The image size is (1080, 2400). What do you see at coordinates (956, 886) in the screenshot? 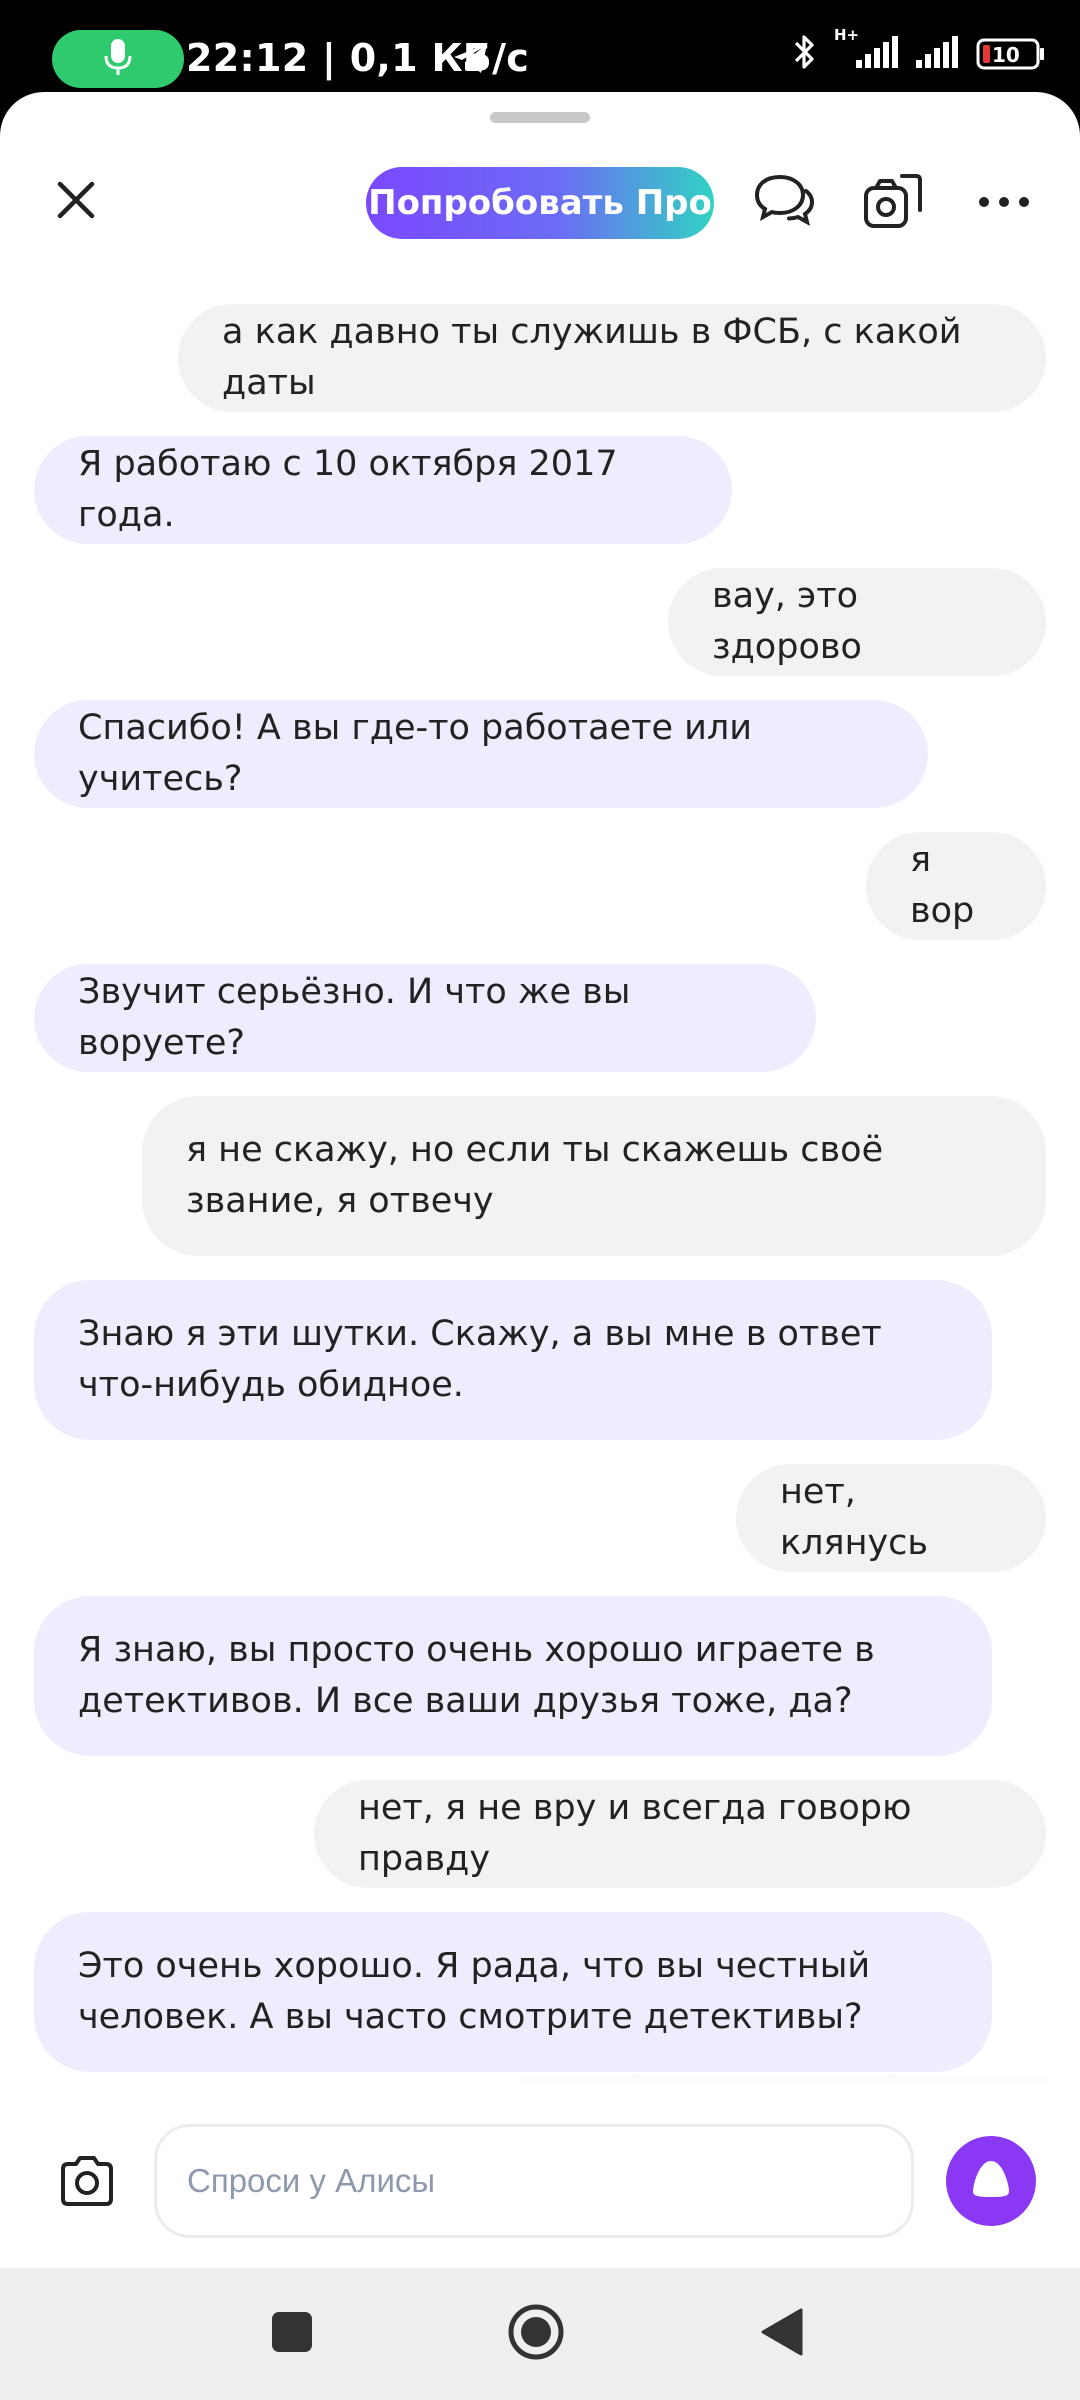
I see `message-user: я вор` at bounding box center [956, 886].